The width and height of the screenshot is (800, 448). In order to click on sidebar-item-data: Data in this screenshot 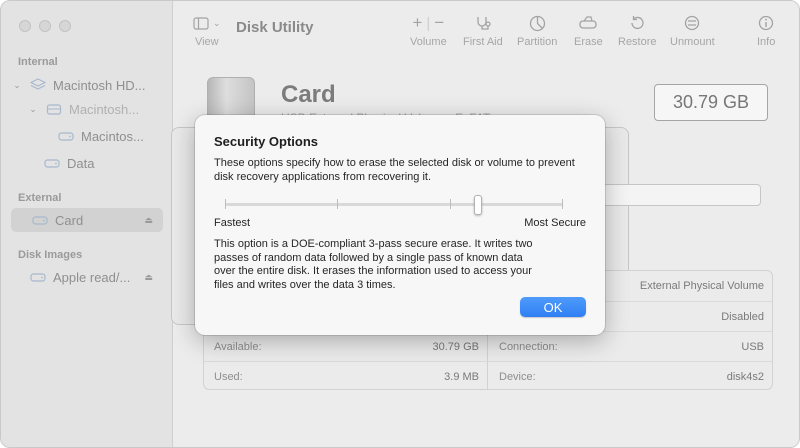, I will do `click(87, 163)`.